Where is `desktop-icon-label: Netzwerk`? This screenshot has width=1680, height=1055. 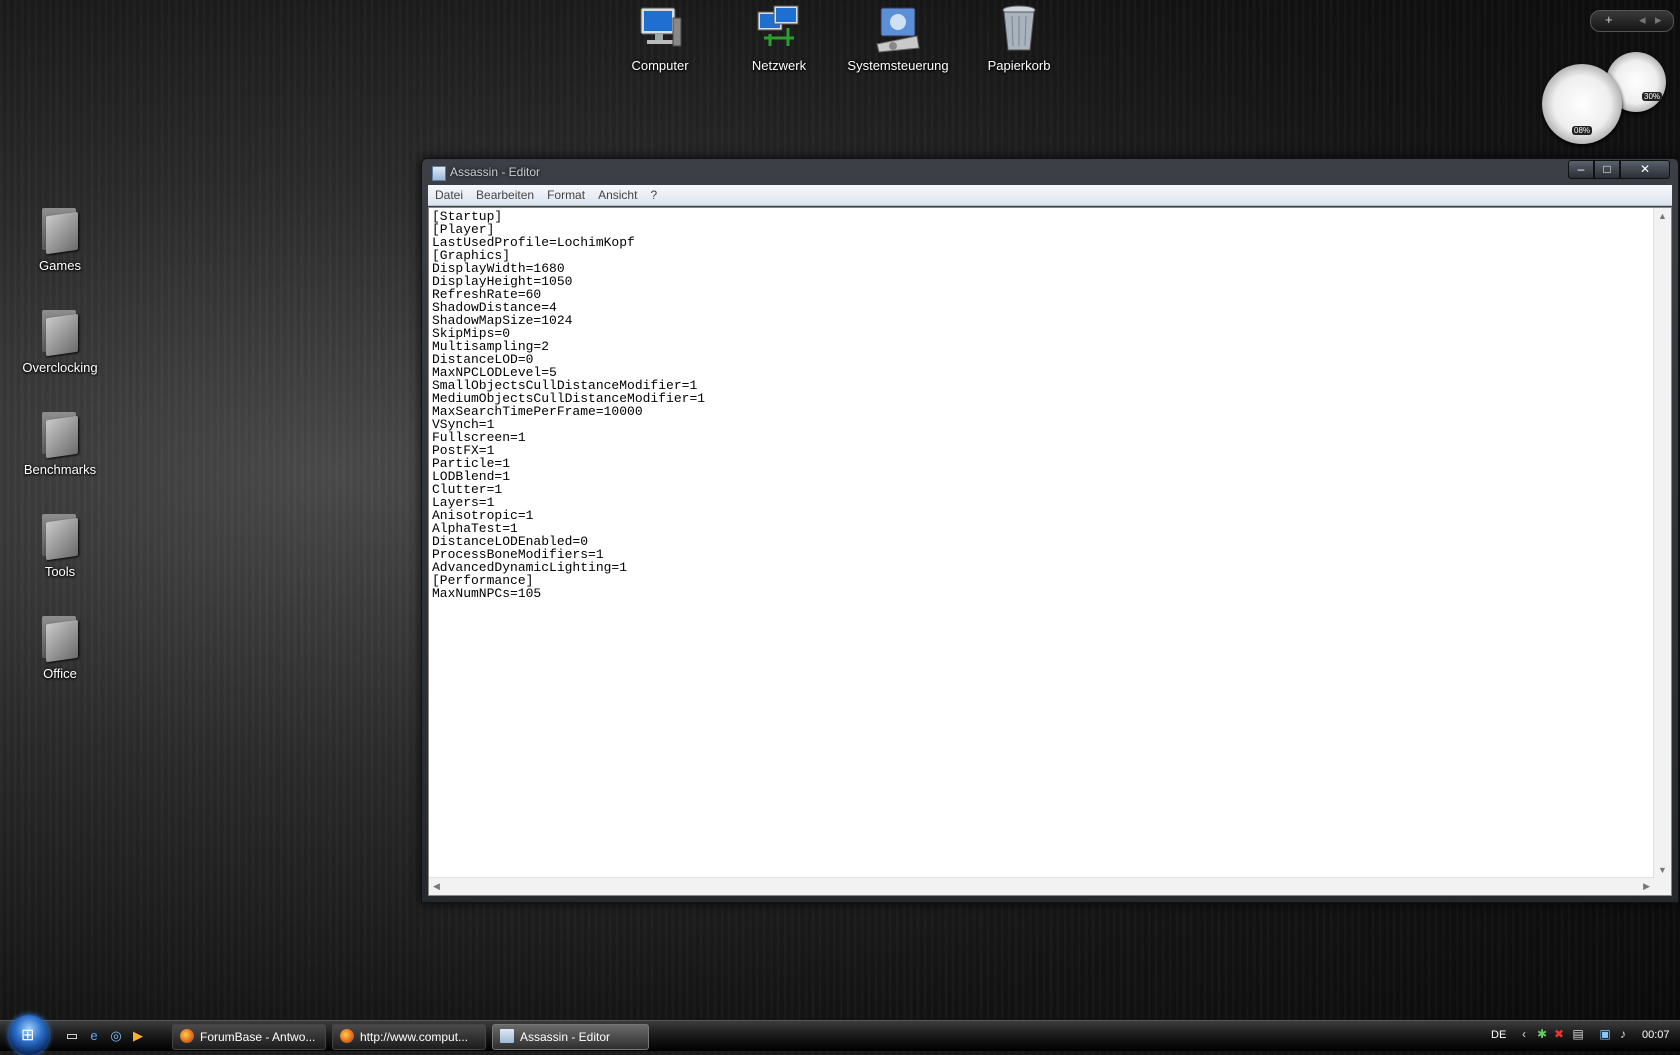
desktop-icon-label: Netzwerk is located at coordinates (779, 65).